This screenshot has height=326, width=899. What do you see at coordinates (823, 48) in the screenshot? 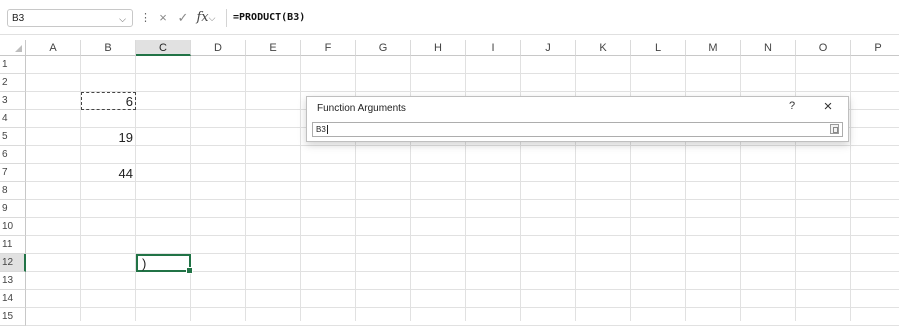
I see `column-header-o: O` at bounding box center [823, 48].